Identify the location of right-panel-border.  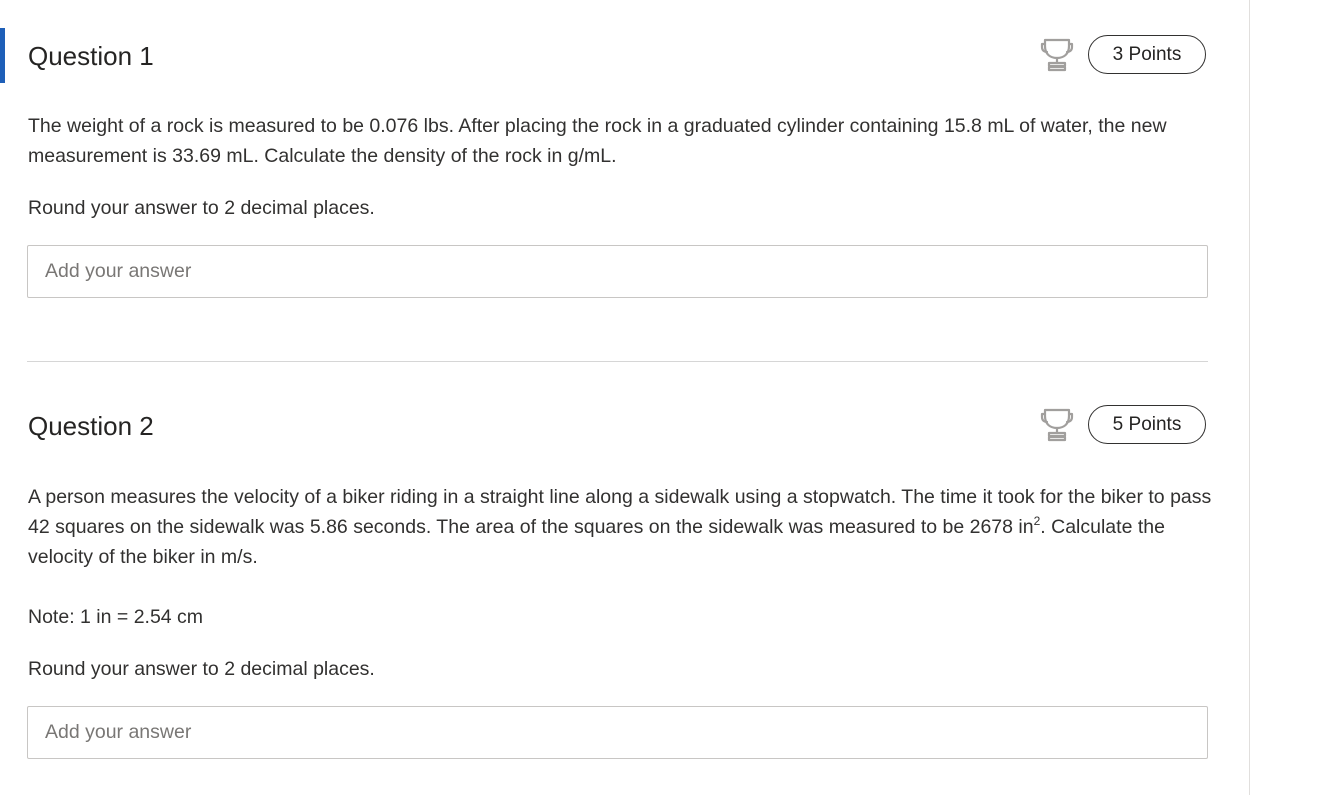
(1249, 397).